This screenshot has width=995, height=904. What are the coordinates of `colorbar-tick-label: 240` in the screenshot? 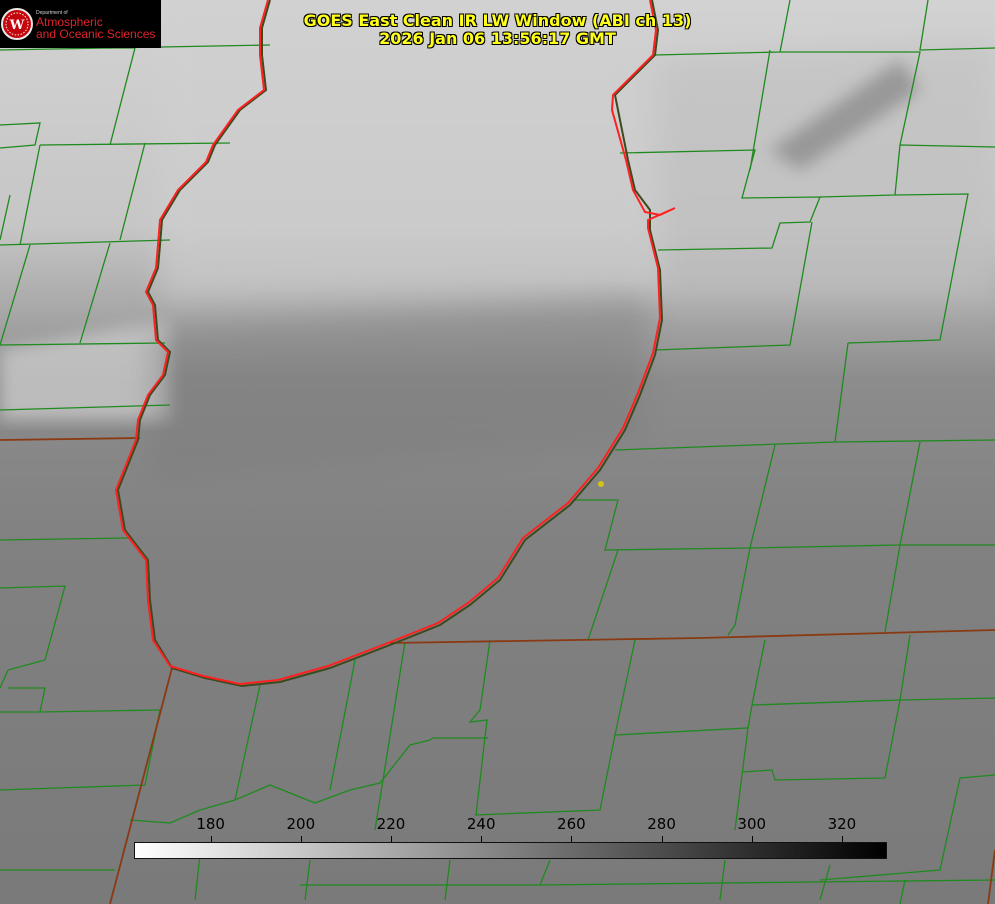 It's located at (481, 824).